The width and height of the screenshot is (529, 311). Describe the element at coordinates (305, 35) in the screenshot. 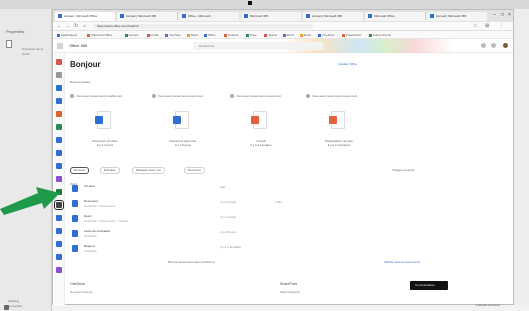

I see `bookmark-item: Excel` at that location.